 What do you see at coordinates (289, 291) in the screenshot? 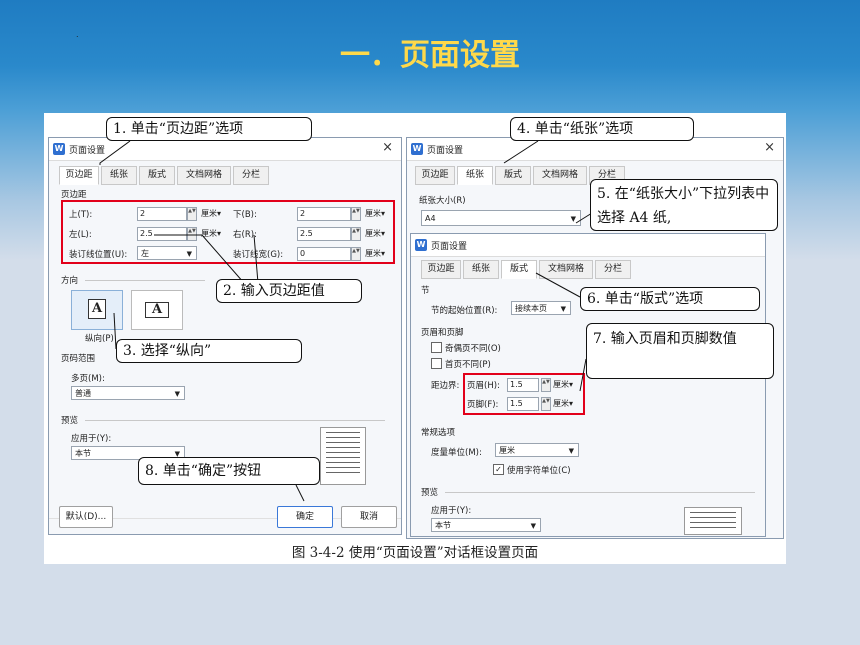
I see `callout-step-2: 2. 输入页边距值` at bounding box center [289, 291].